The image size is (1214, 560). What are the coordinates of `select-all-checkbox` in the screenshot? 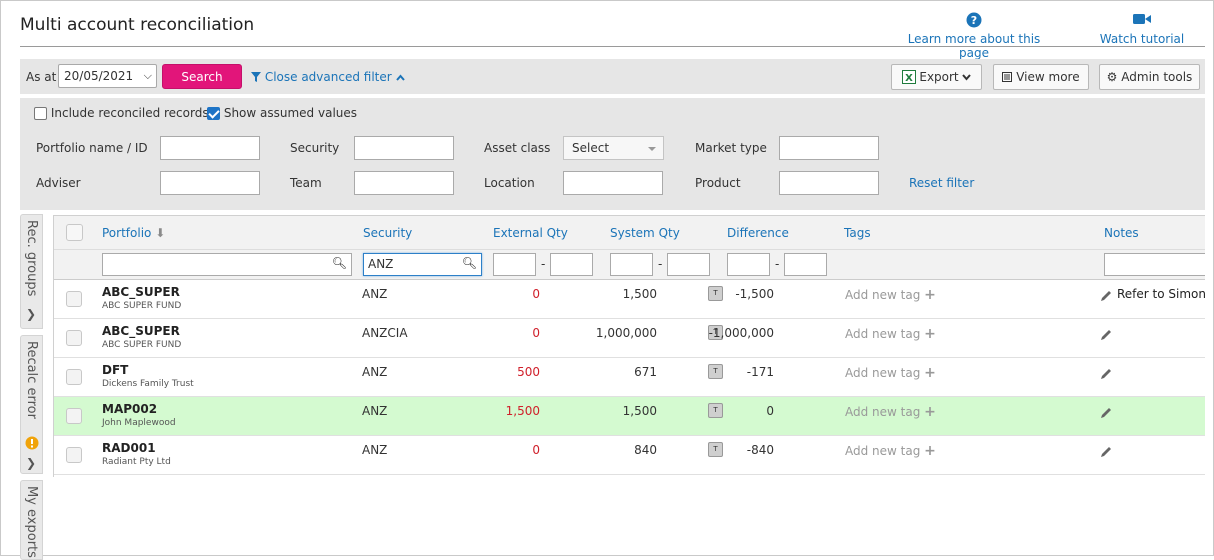 It's located at (74, 232).